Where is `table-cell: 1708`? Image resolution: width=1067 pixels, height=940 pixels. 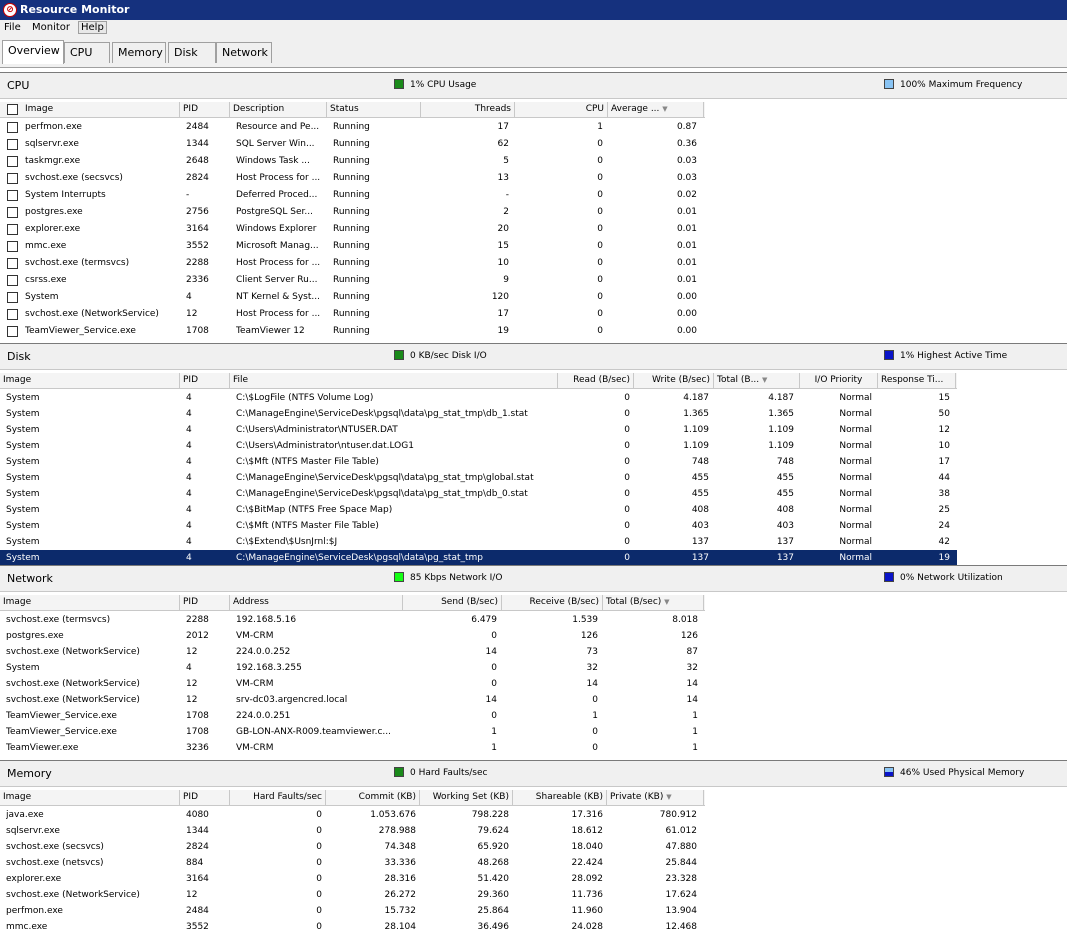
table-cell: 1708 is located at coordinates (197, 331).